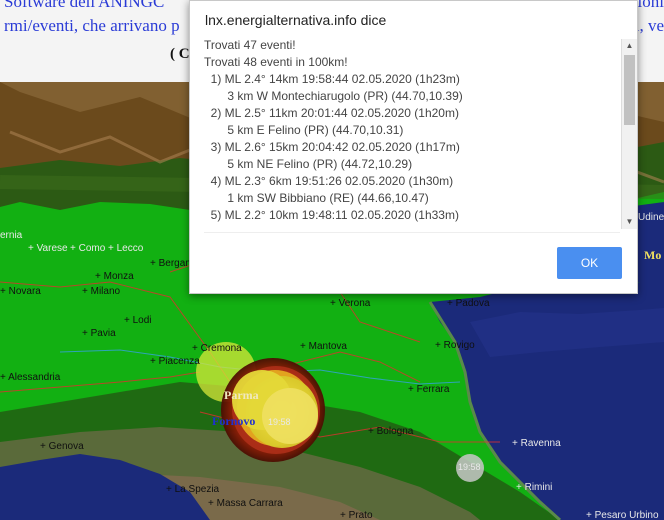  I want to click on city-label: + Cremona, so click(217, 348).